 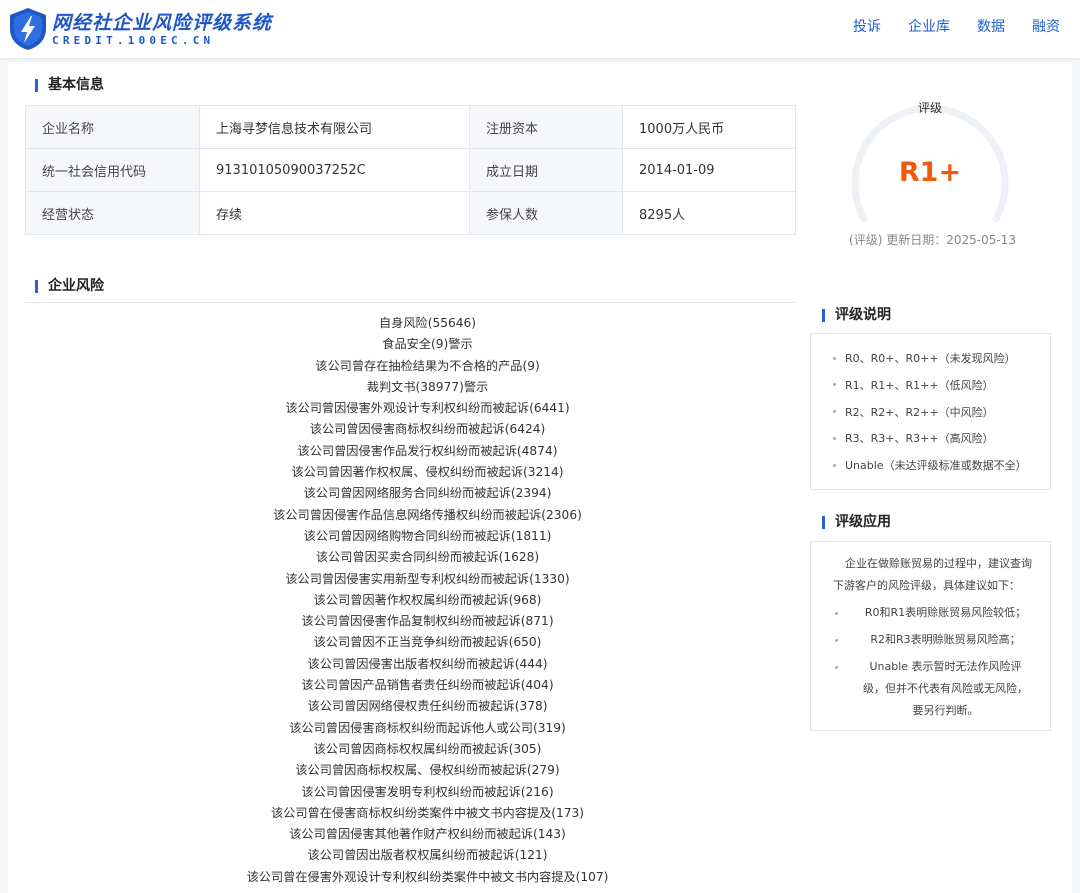 I want to click on risk-item: 该公司曾因著作权权属纠纷而被起诉(968), so click(x=427, y=599).